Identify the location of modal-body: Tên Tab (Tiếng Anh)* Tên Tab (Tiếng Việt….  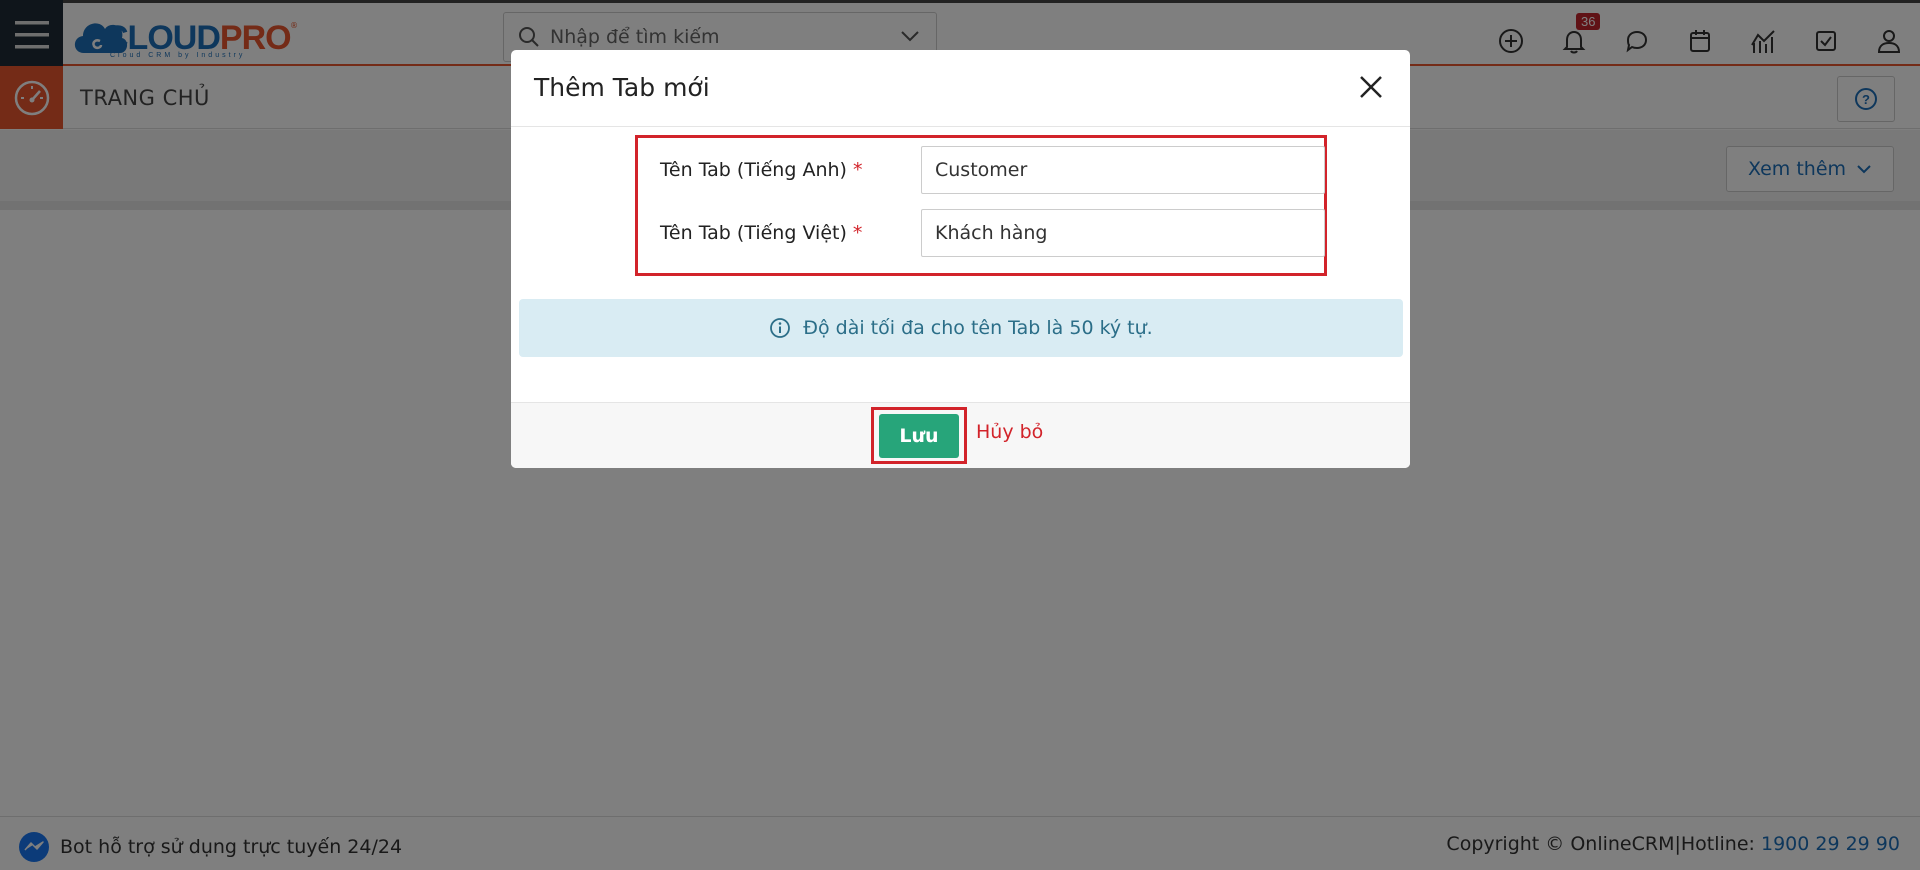
(960, 264).